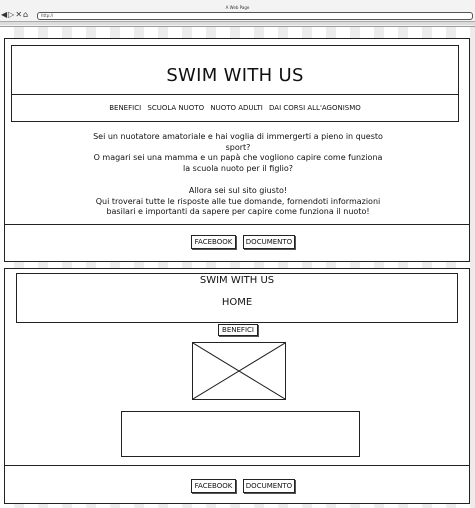  What do you see at coordinates (237, 7) in the screenshot?
I see `window-title: A Web Page` at bounding box center [237, 7].